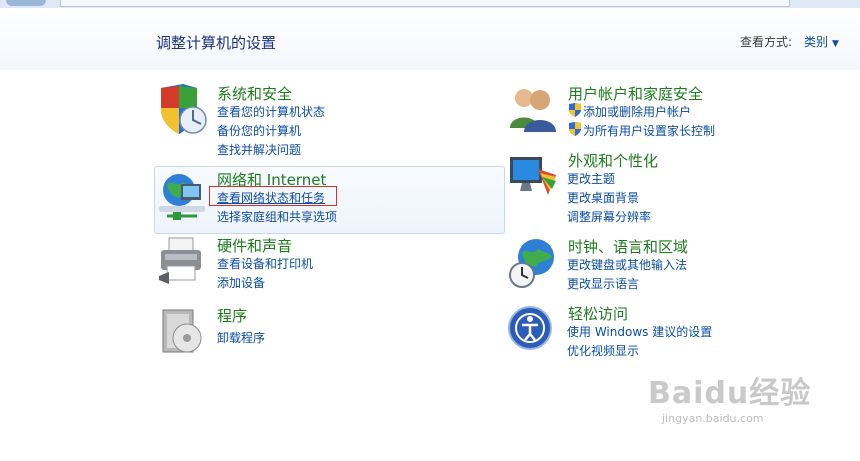  What do you see at coordinates (766, 42) in the screenshot?
I see `view-by-label: 查看方式:` at bounding box center [766, 42].